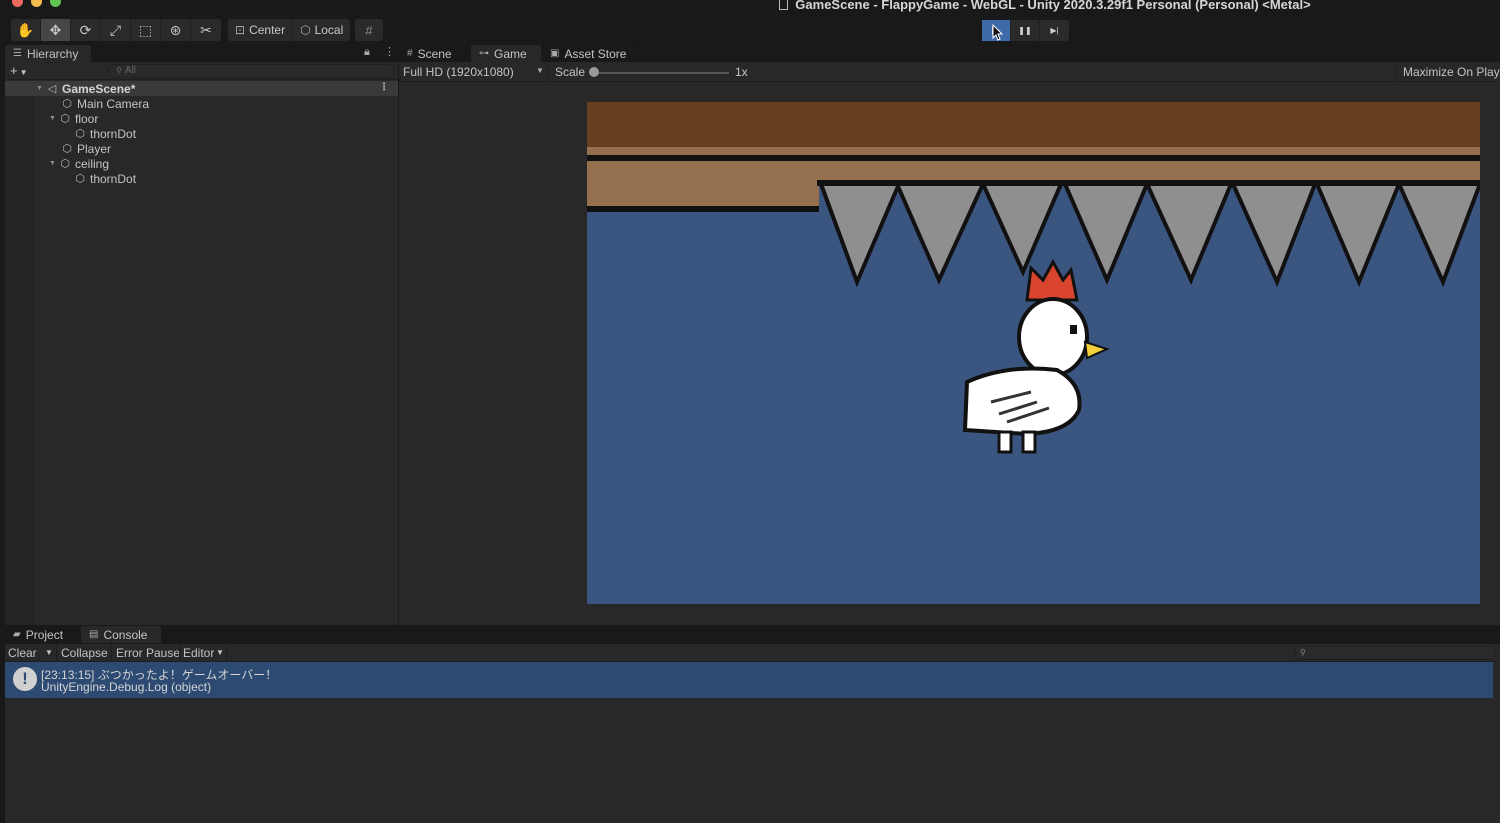 The width and height of the screenshot is (1500, 823). I want to click on transform-tool-icon: ⊛, so click(175, 29).